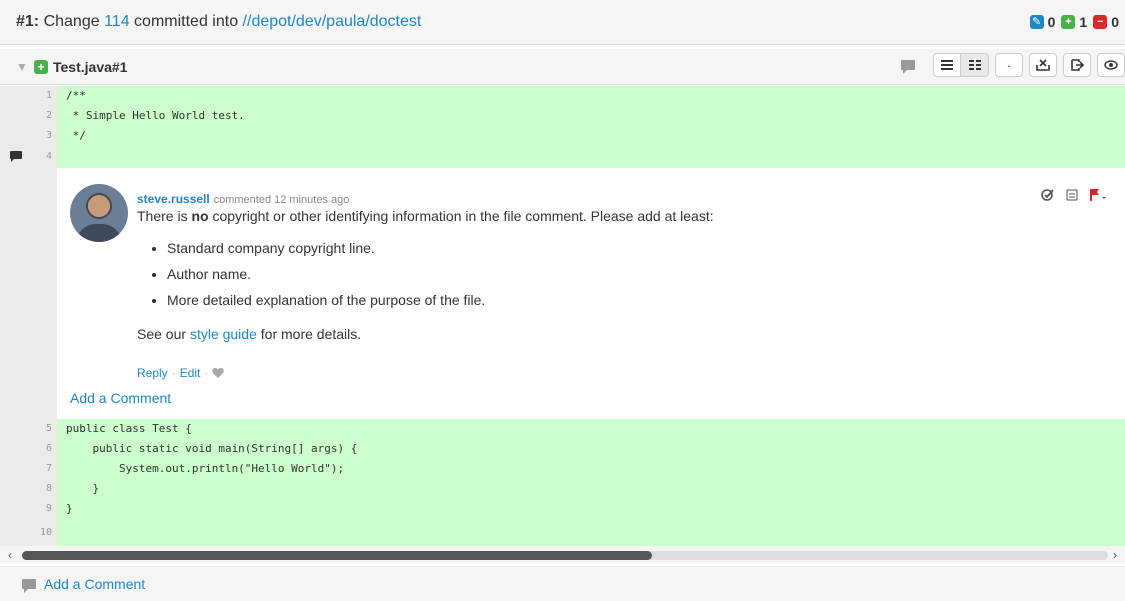 Image resolution: width=1125 pixels, height=601 pixels. I want to click on open-file-button, so click(1077, 65).